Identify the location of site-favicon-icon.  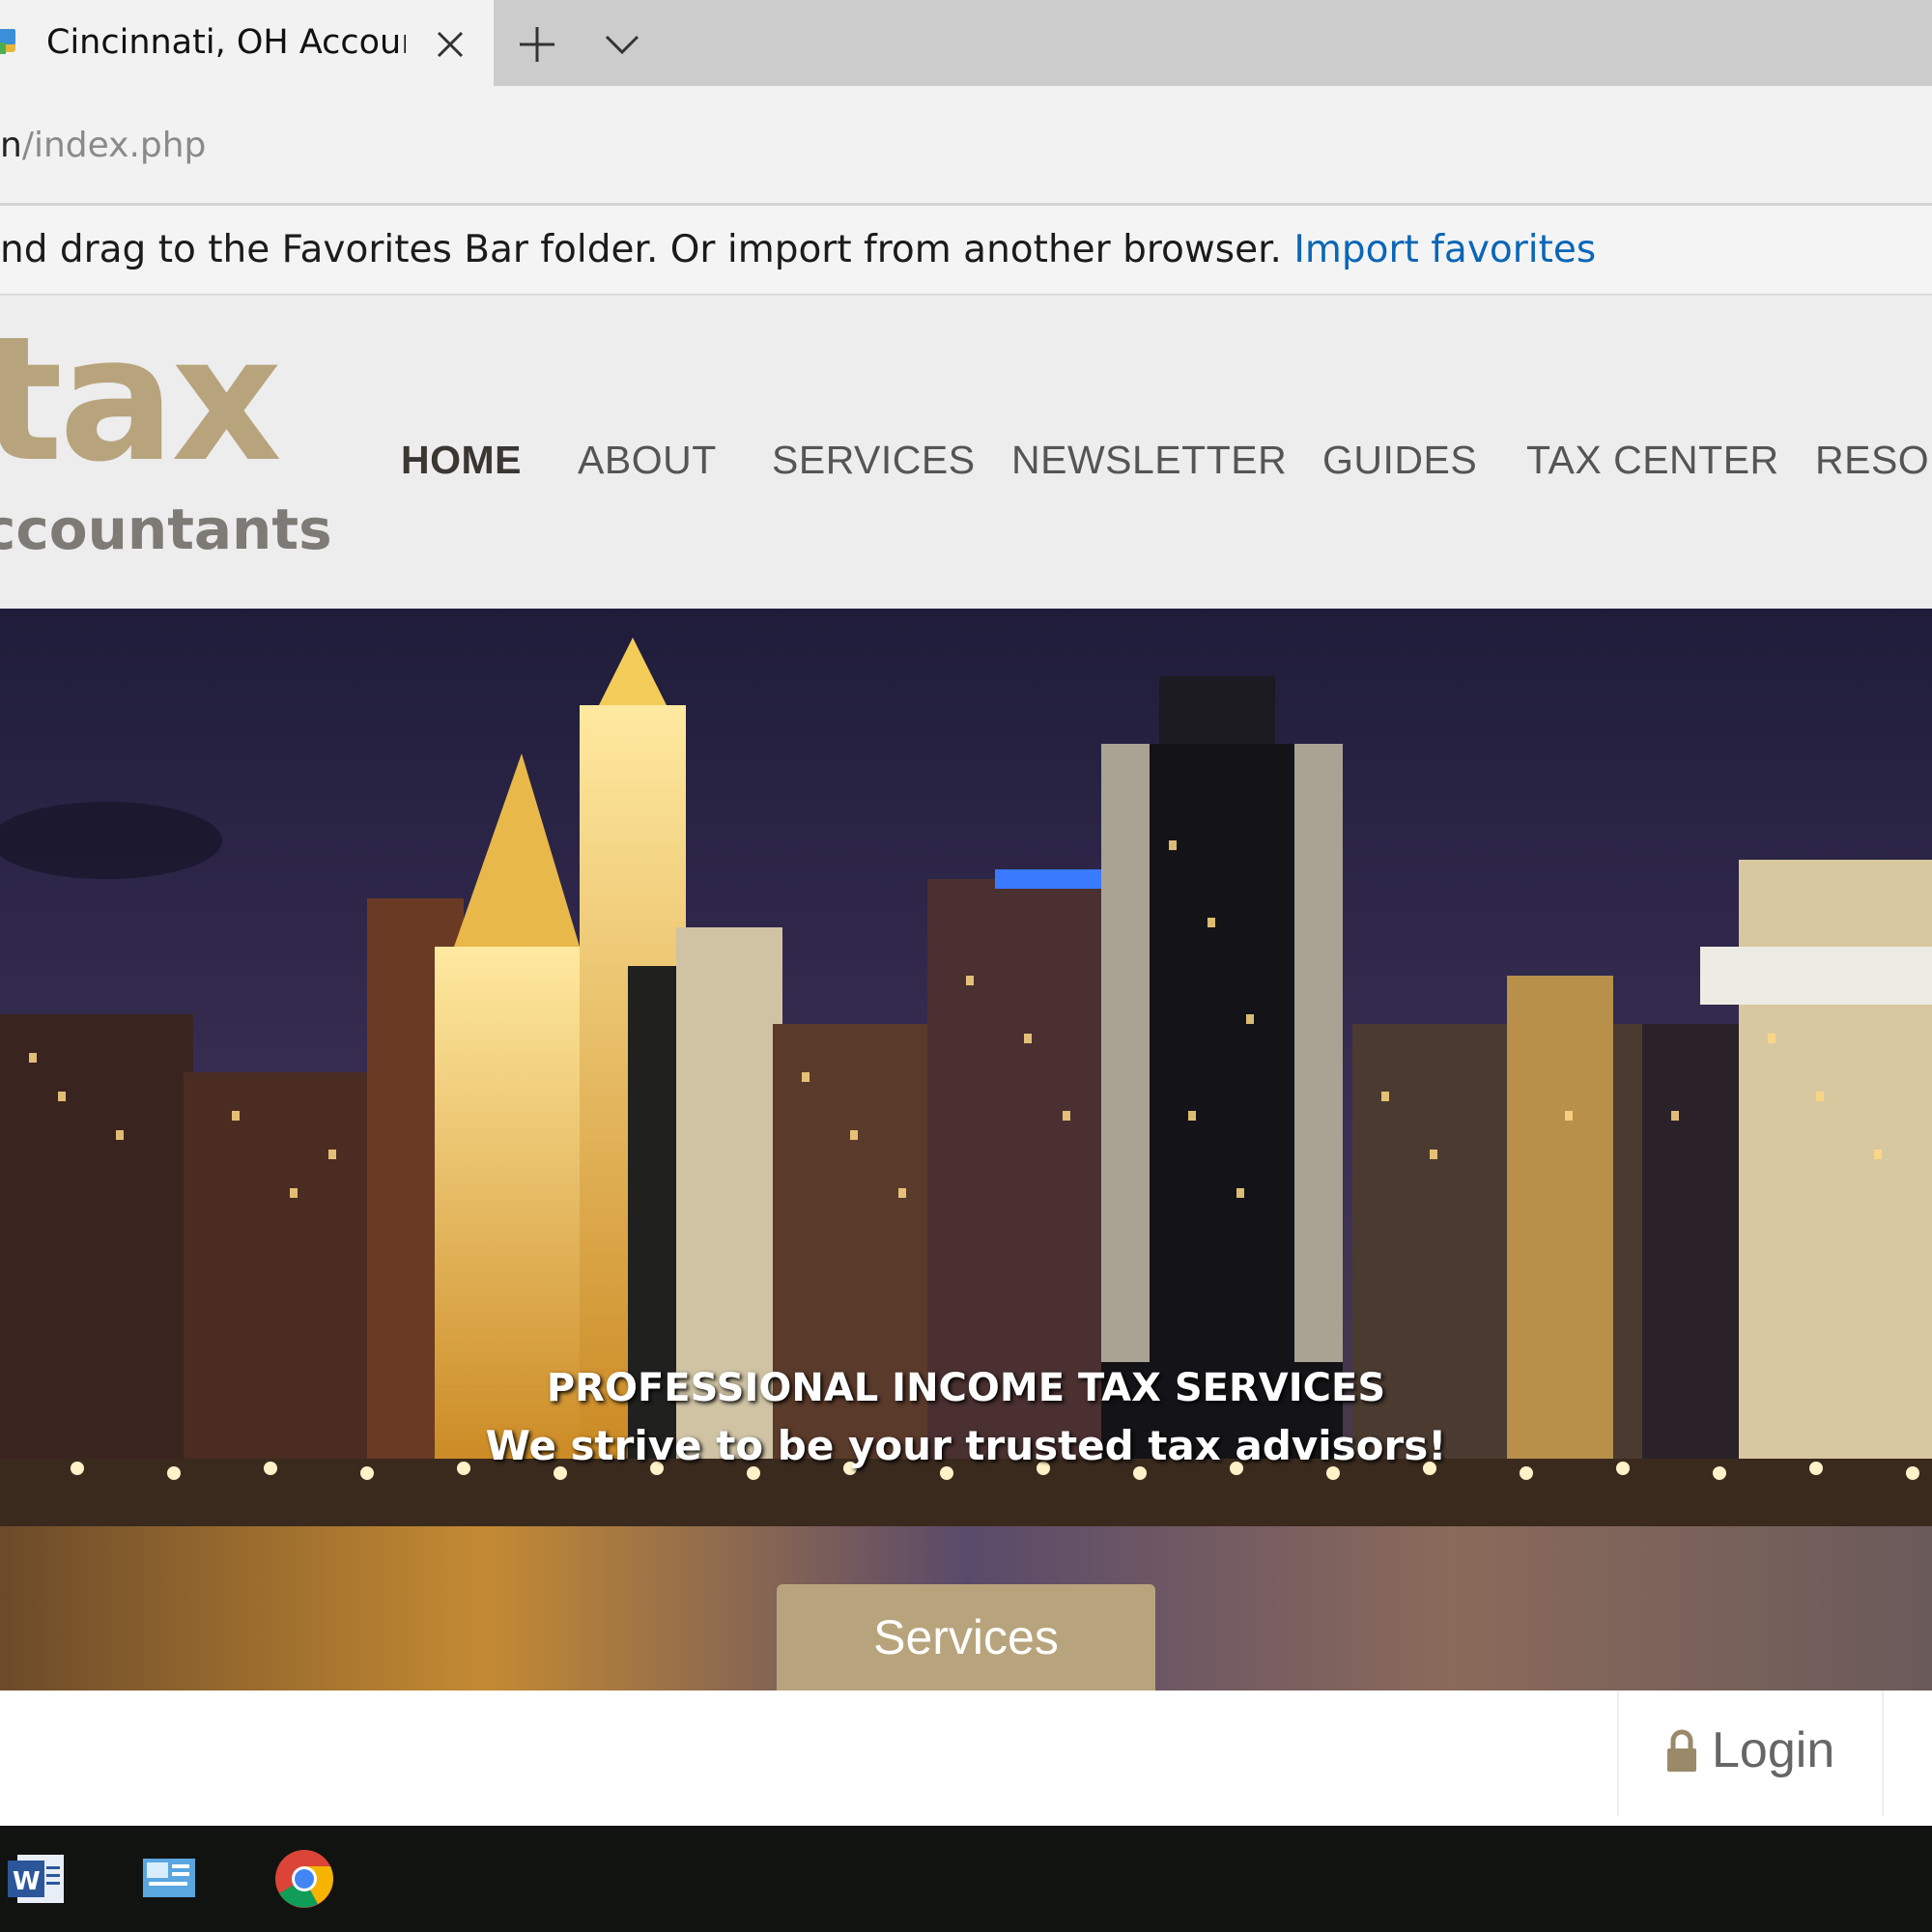
(7, 41).